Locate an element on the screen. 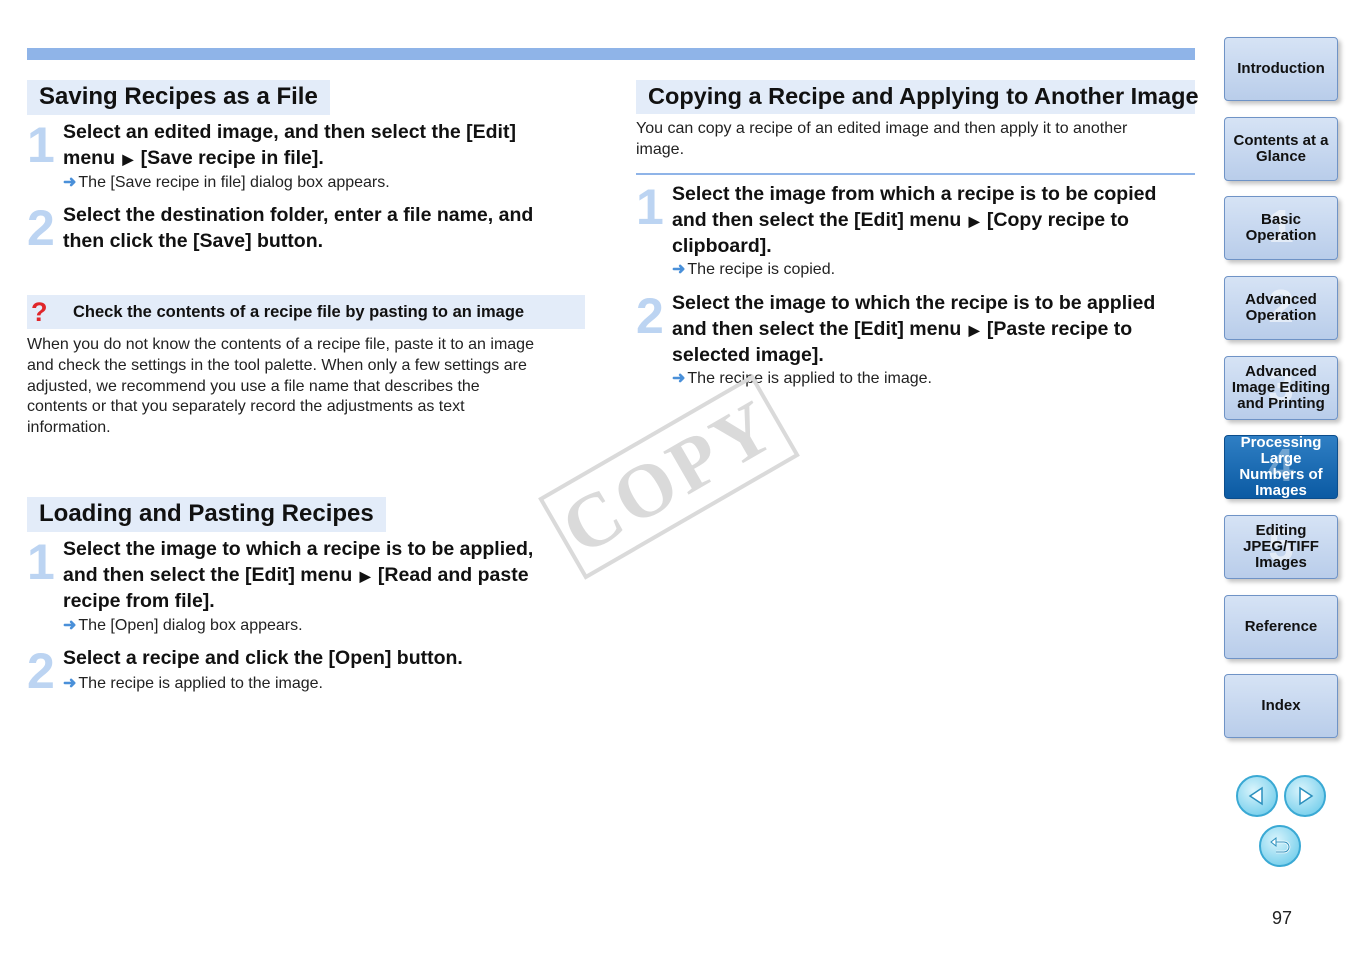 Image resolution: width=1350 pixels, height=954 pixels. nav-contents-at-a-glance: Contents at a Glance is located at coordinates (1281, 149).